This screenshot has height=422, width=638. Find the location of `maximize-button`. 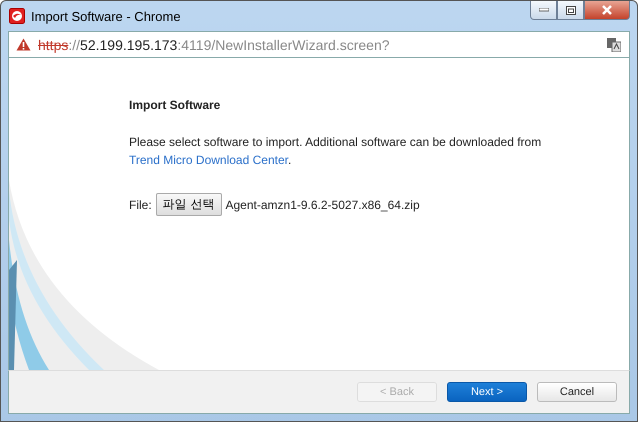

maximize-button is located at coordinates (570, 10).